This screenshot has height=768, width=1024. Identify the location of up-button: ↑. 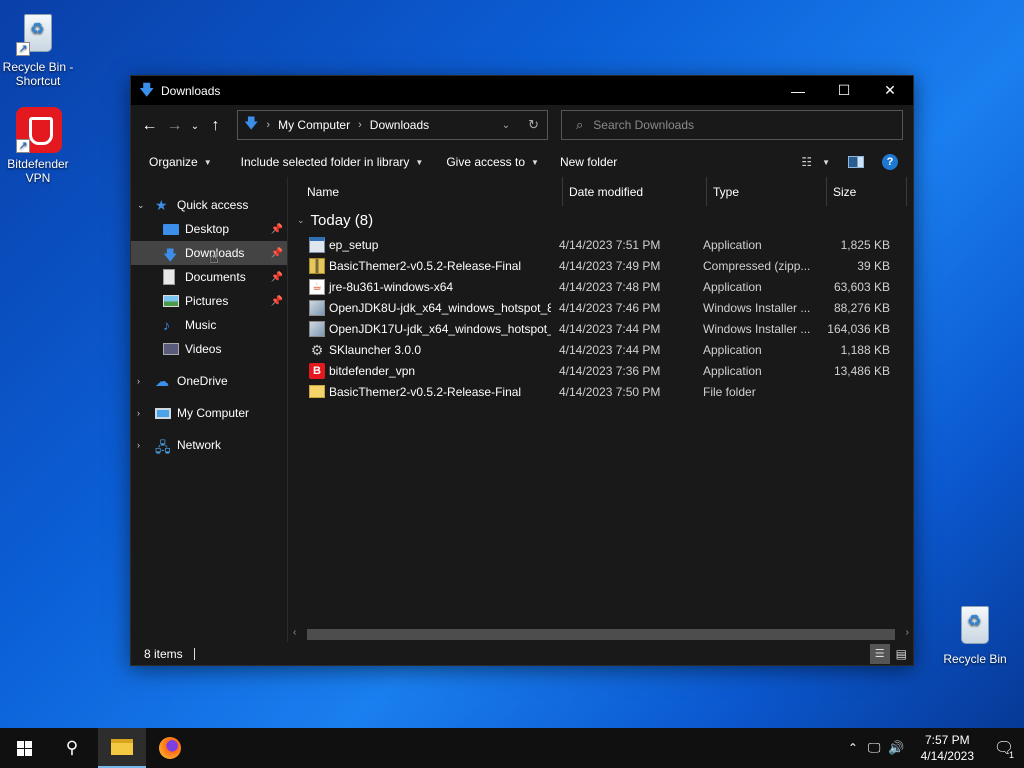
(215, 126).